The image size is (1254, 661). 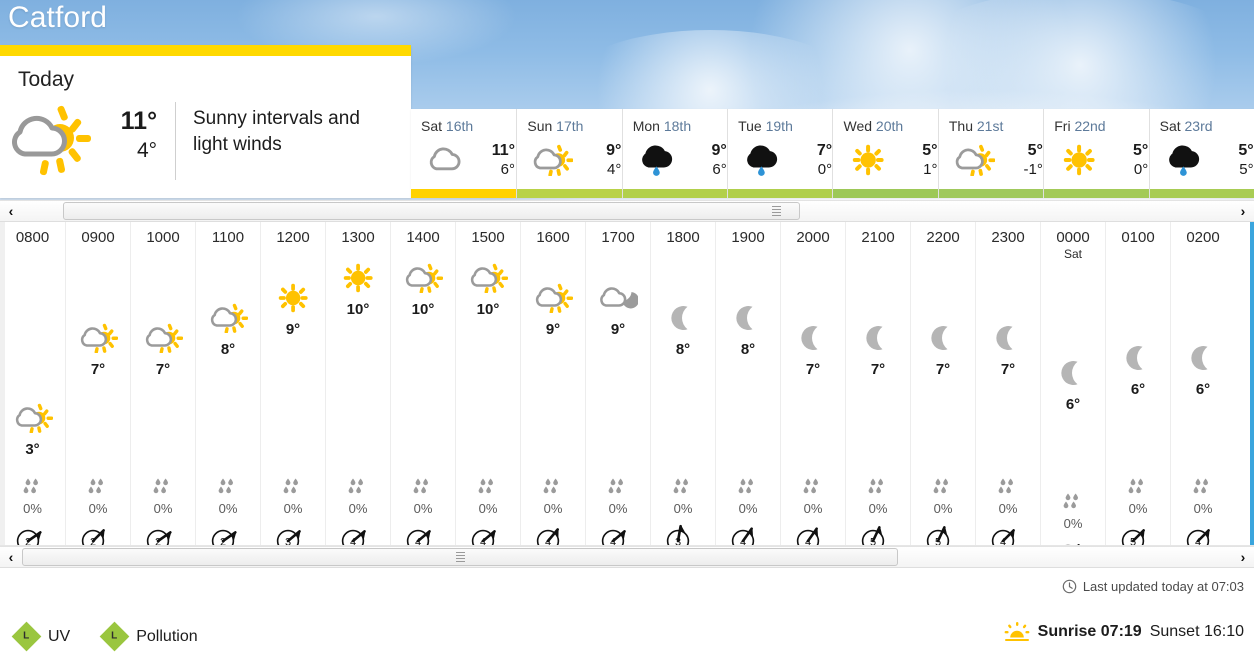 I want to click on hour-wind: 2, so click(x=98, y=532).